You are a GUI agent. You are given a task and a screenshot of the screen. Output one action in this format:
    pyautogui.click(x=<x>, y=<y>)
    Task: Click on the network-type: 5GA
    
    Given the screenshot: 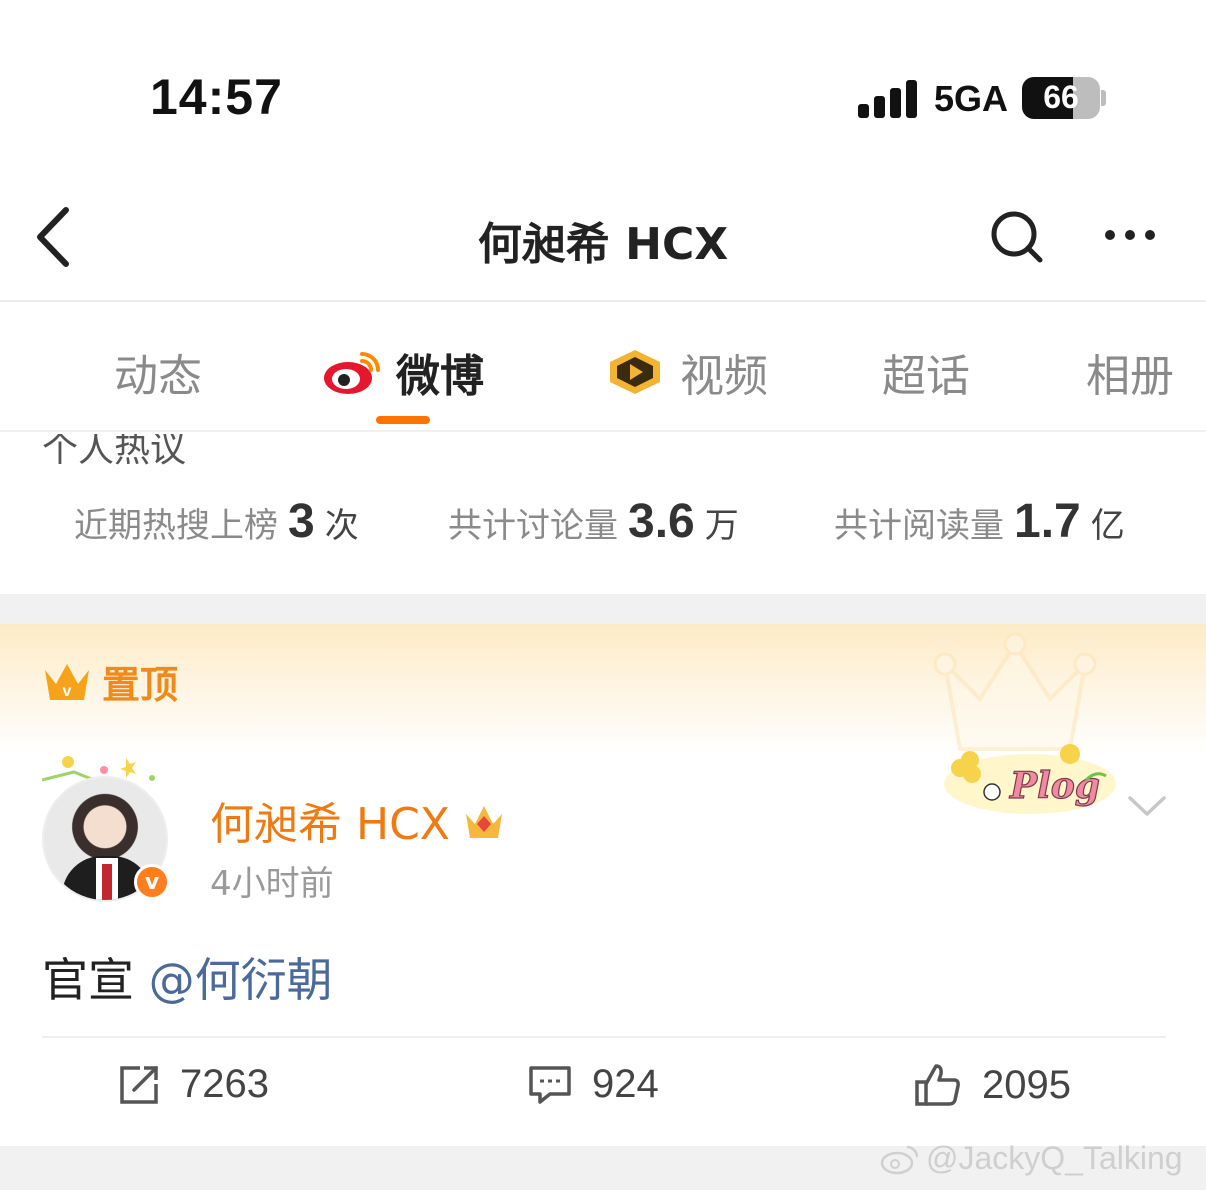 What is the action you would take?
    pyautogui.click(x=971, y=98)
    